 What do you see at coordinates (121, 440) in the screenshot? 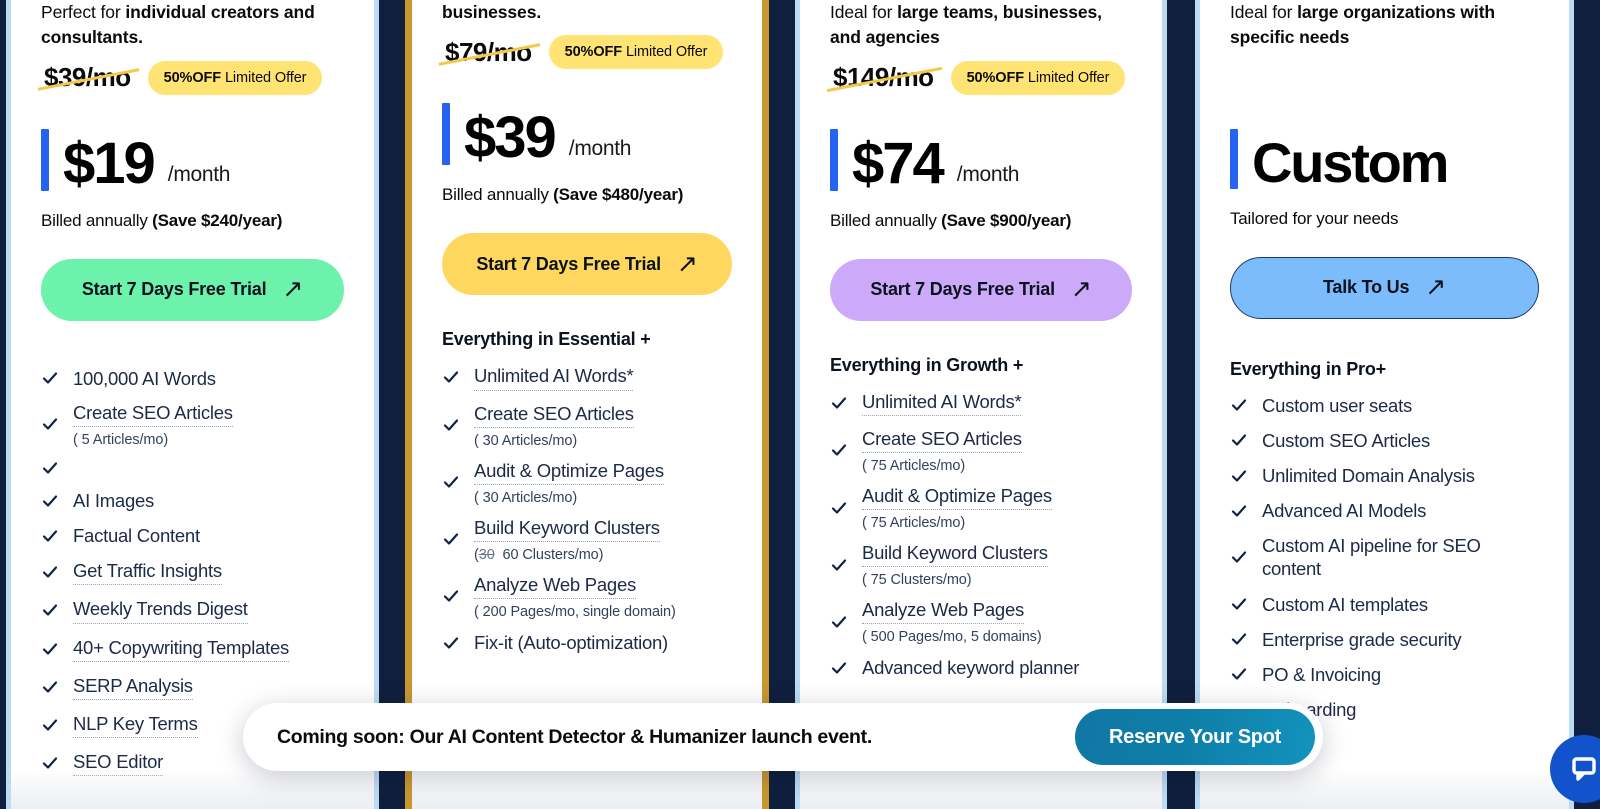
I see `feature-sublabel: ( 5 Articles/mo)` at bounding box center [121, 440].